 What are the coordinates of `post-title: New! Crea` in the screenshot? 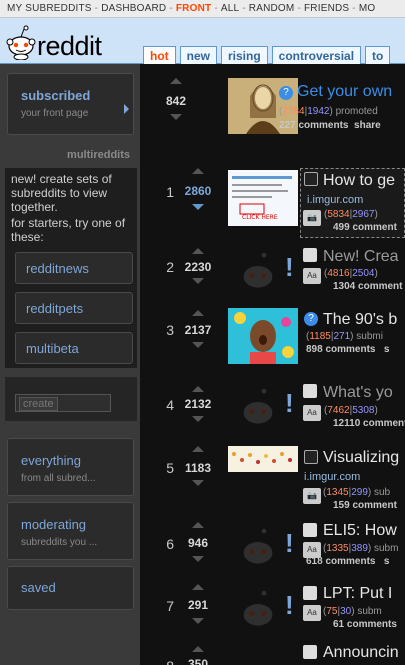 It's located at (361, 257).